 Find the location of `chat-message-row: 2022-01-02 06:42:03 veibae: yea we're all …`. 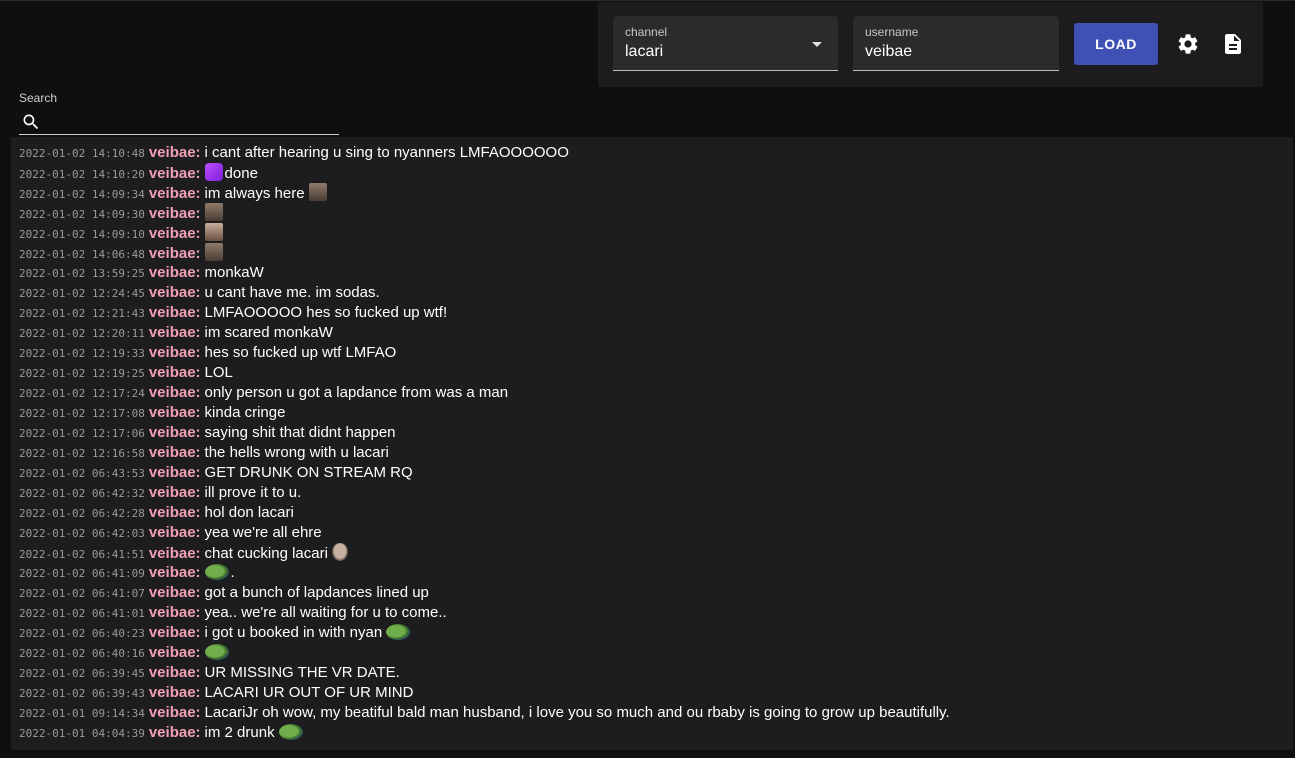

chat-message-row: 2022-01-02 06:42:03 veibae: yea we're all … is located at coordinates (170, 533).